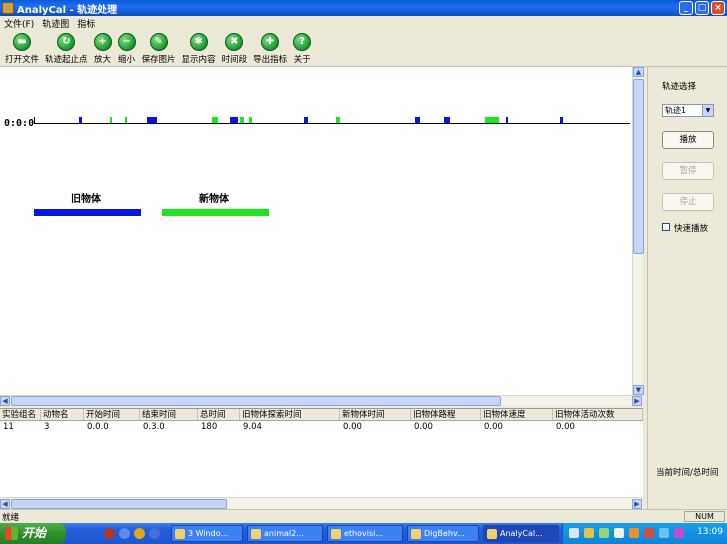 This screenshot has width=727, height=544. Describe the element at coordinates (20, 414) in the screenshot. I see `column-header: 实验组名` at that location.